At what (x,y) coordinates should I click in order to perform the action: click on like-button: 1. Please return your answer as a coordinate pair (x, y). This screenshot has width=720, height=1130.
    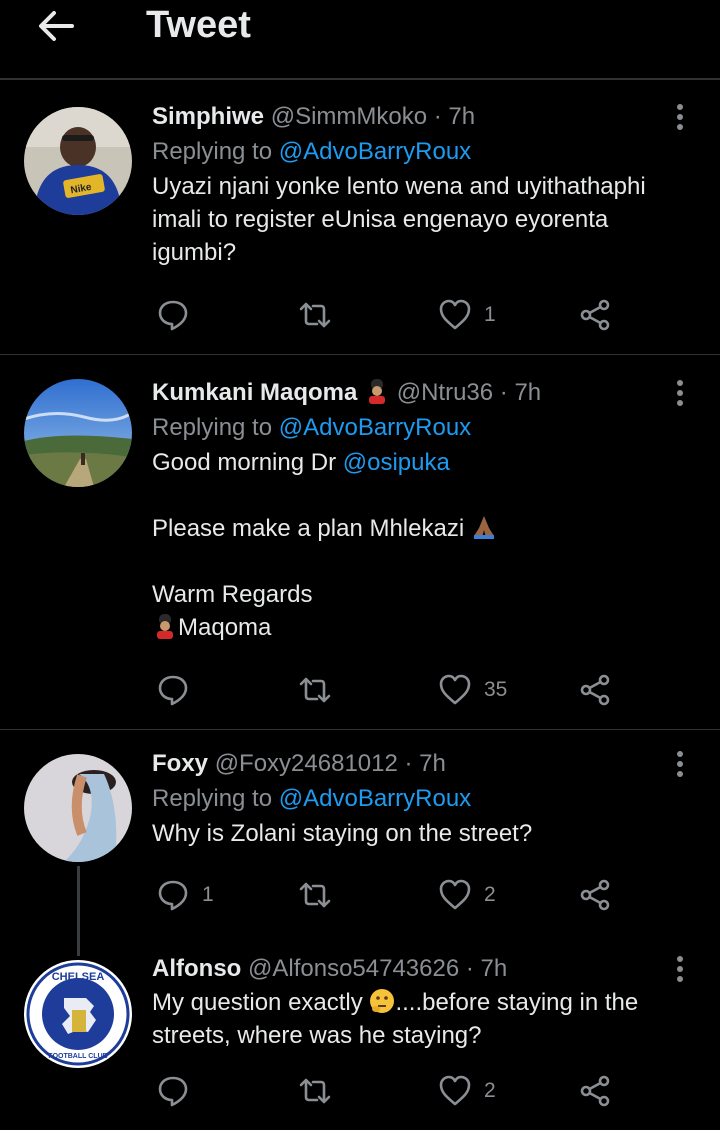
    Looking at the image, I should click on (467, 315).